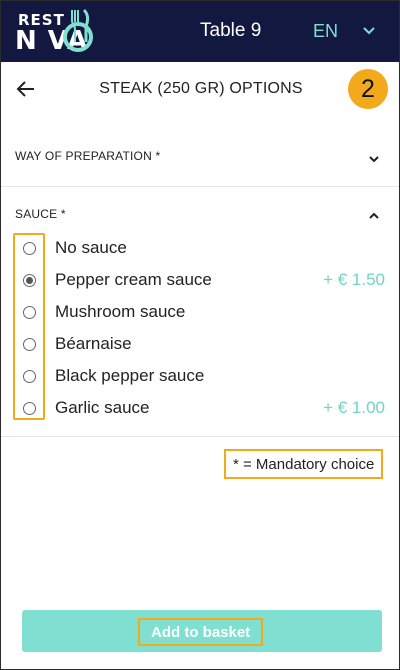  What do you see at coordinates (200, 216) in the screenshot?
I see `section-sauce: SAUCE *` at bounding box center [200, 216].